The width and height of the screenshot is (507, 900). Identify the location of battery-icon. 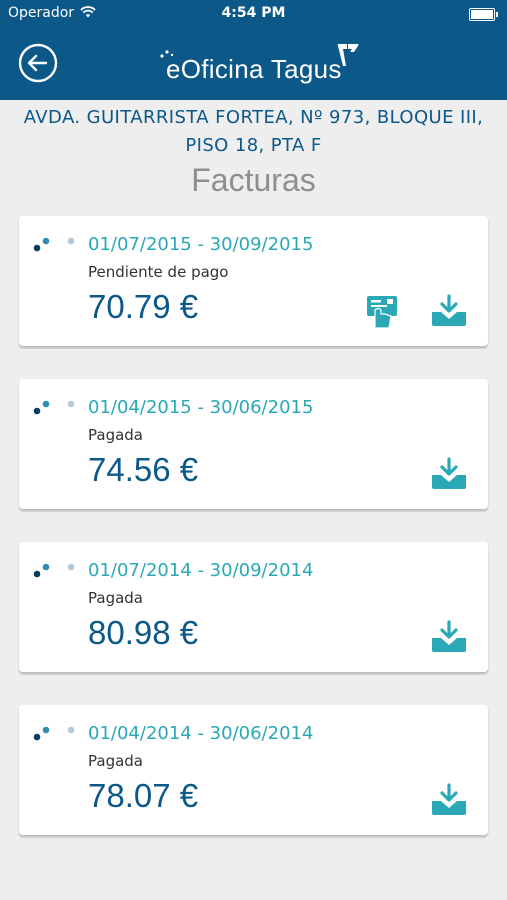
(483, 14).